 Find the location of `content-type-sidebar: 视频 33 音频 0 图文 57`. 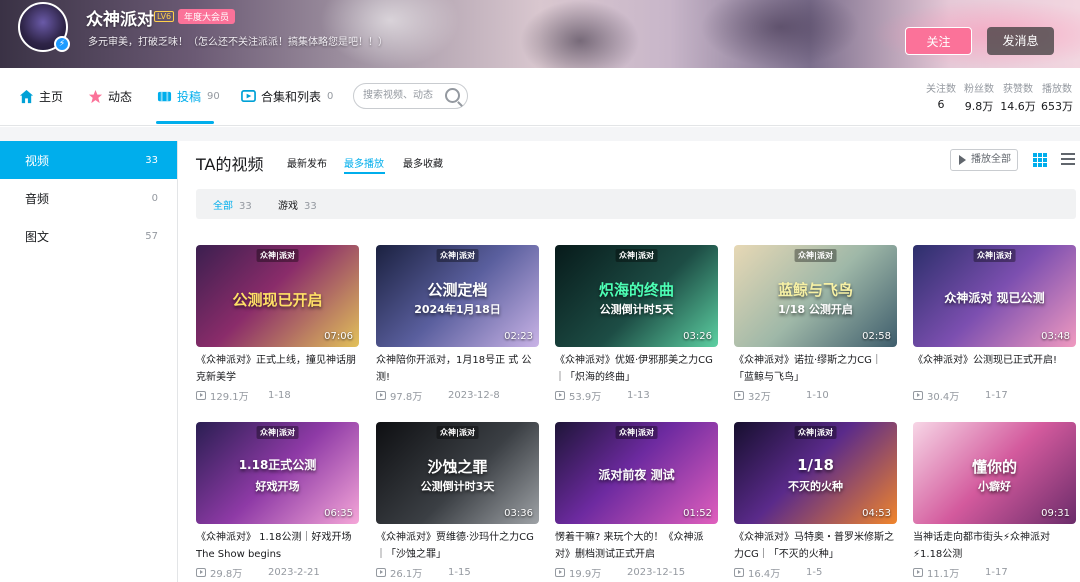

content-type-sidebar: 视频 33 音频 0 图文 57 is located at coordinates (89, 361).